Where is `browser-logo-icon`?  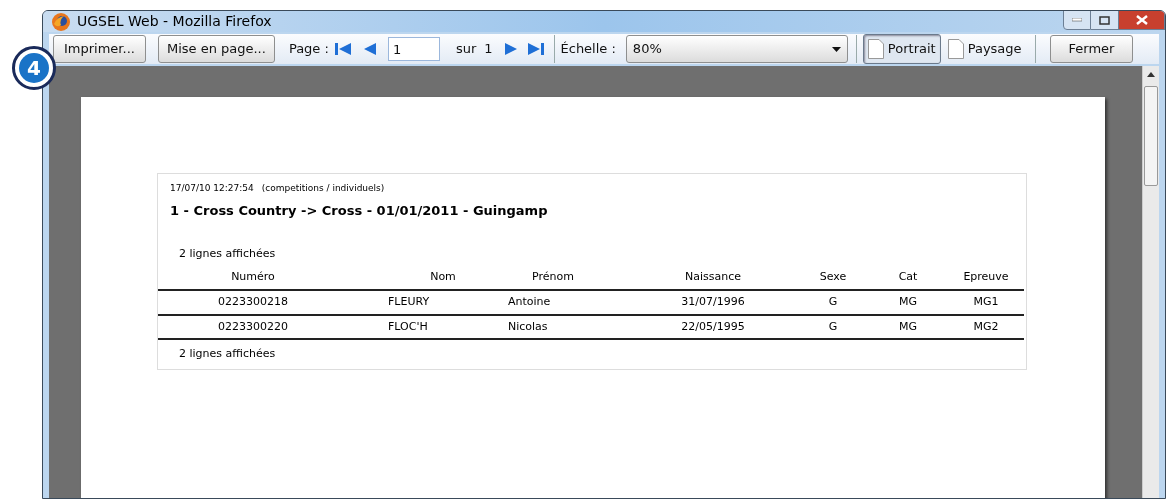 browser-logo-icon is located at coordinates (61, 21).